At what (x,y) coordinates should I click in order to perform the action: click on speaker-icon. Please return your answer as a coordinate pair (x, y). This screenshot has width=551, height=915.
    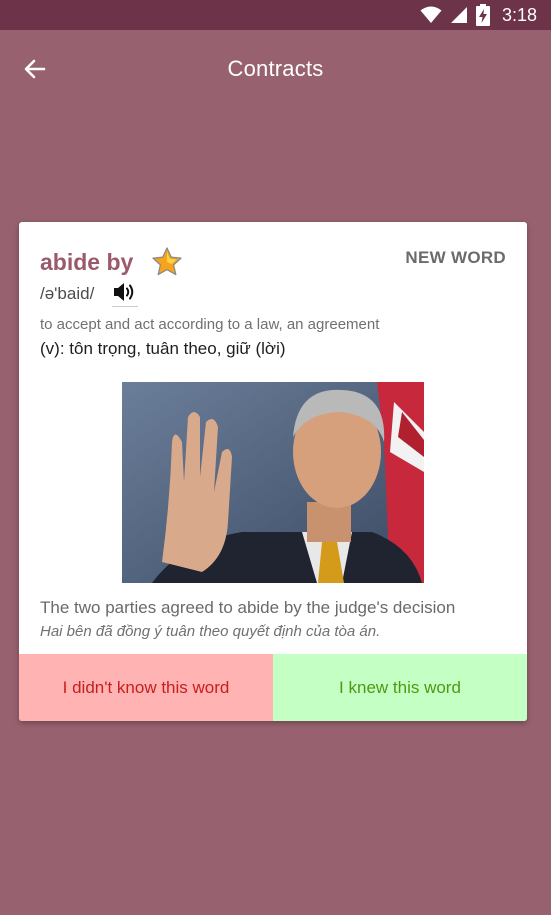
    Looking at the image, I should click on (125, 293).